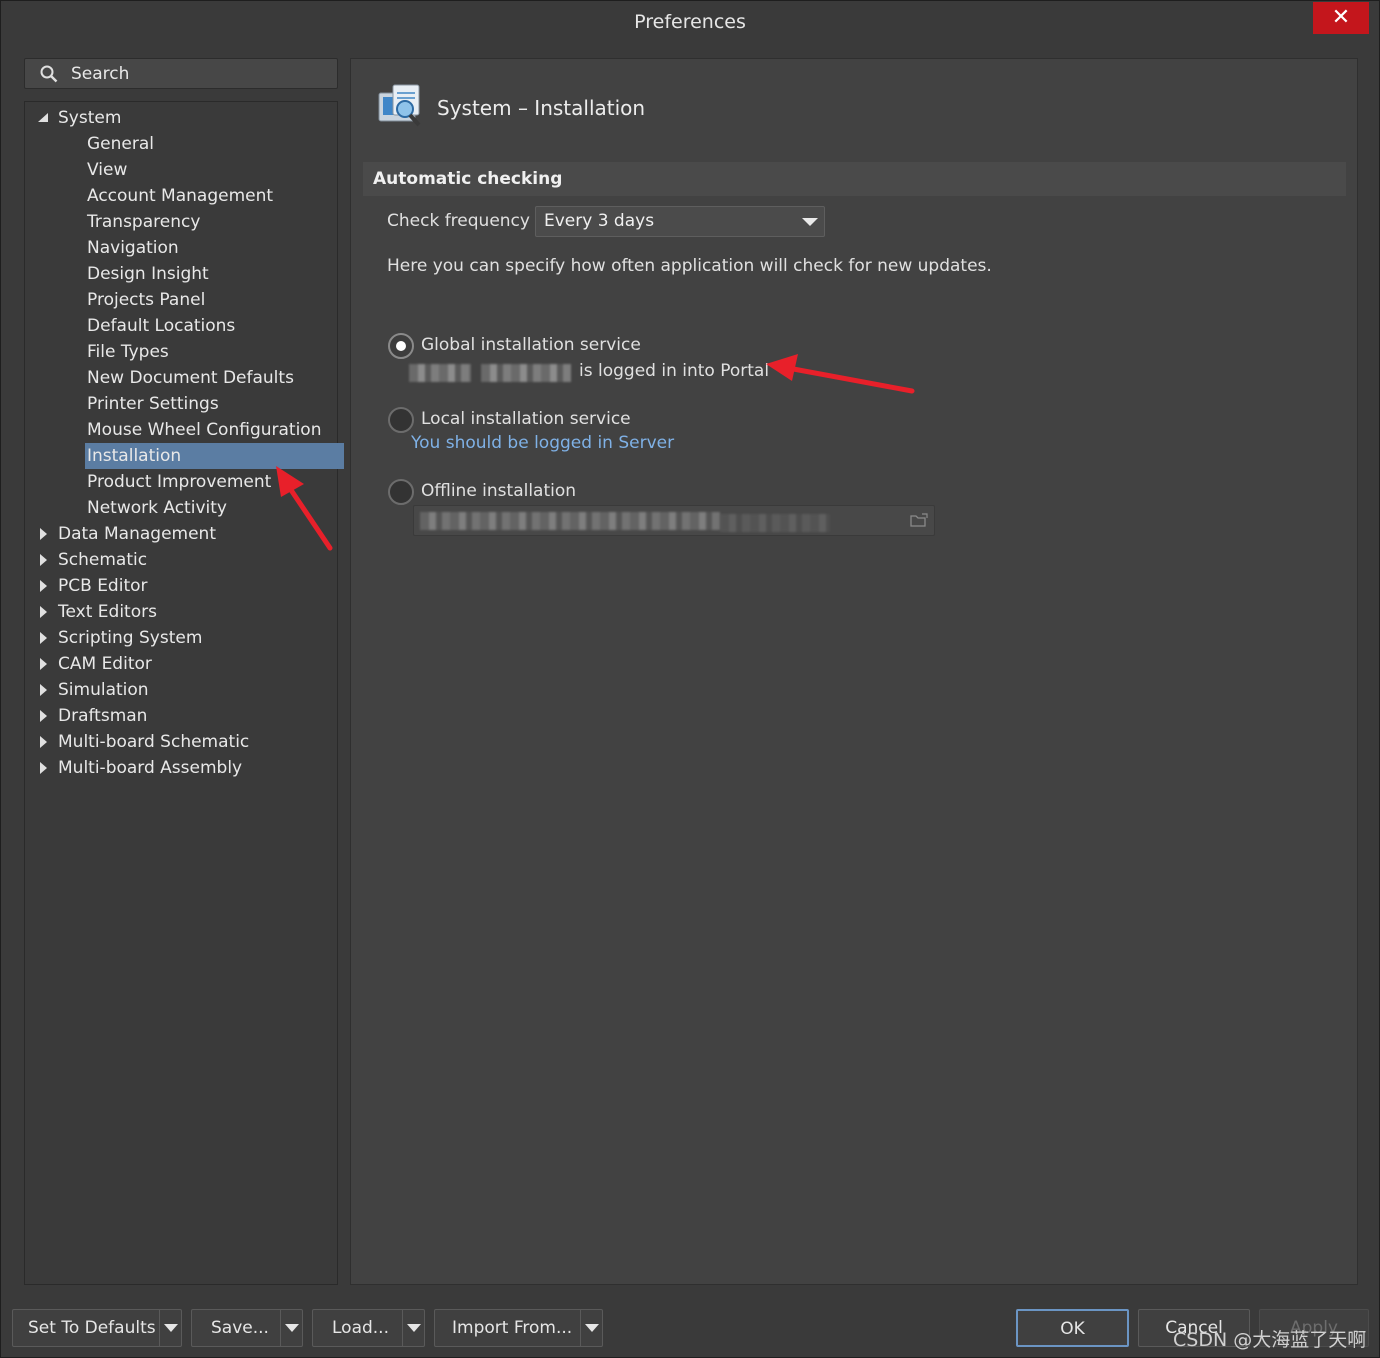 Image resolution: width=1380 pixels, height=1358 pixels. What do you see at coordinates (541, 108) in the screenshot?
I see `page-title: System – Installation` at bounding box center [541, 108].